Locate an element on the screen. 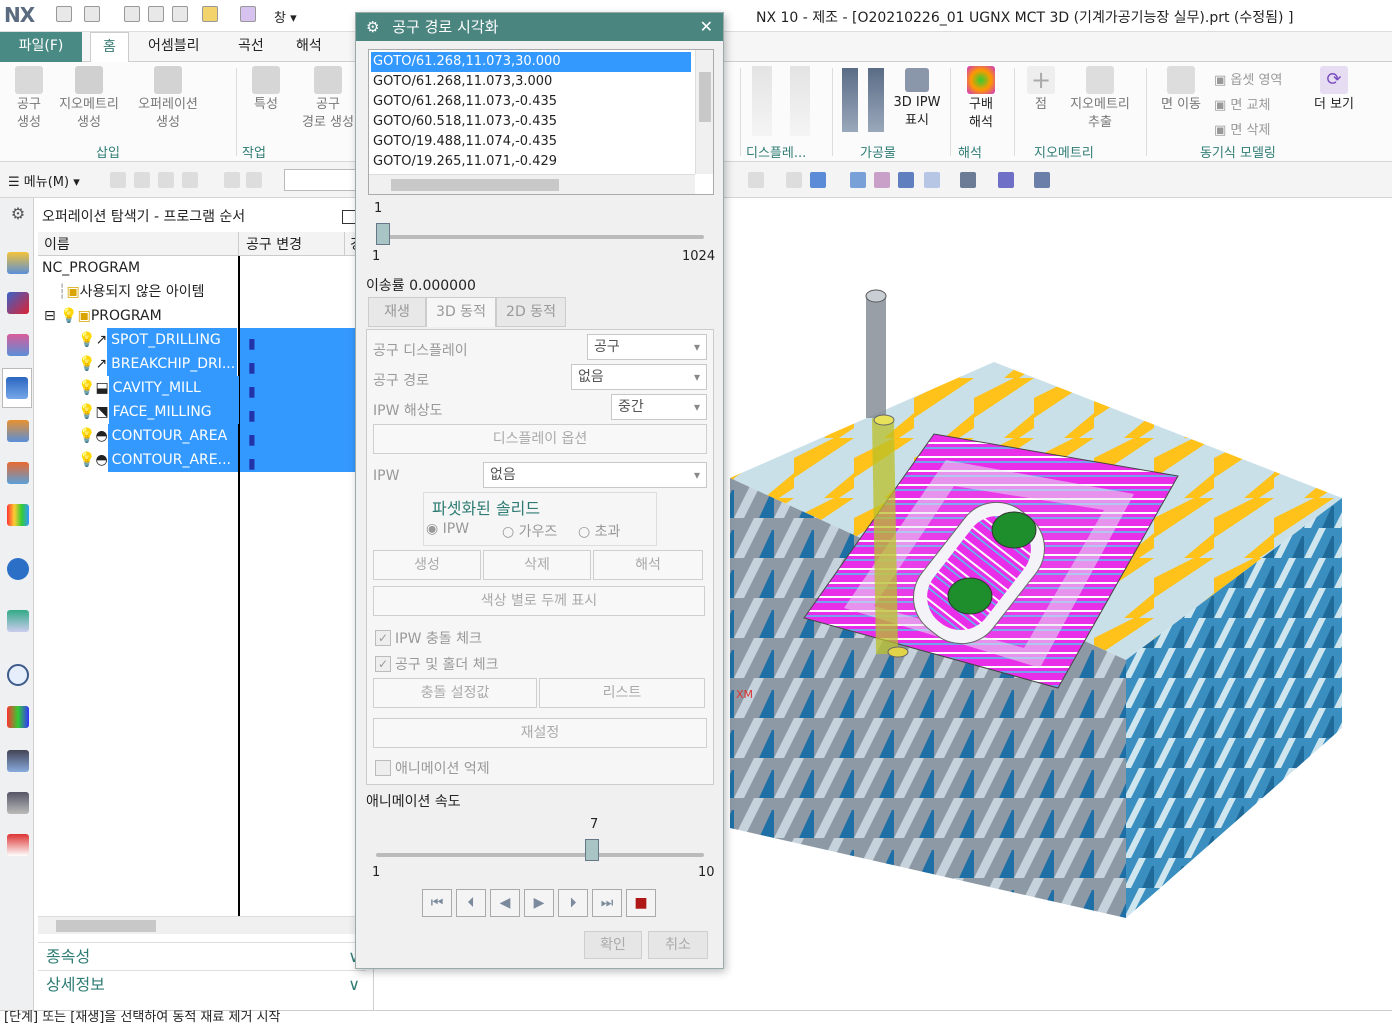 The width and height of the screenshot is (1392, 1025). delete-button: 삭제 is located at coordinates (537, 565).